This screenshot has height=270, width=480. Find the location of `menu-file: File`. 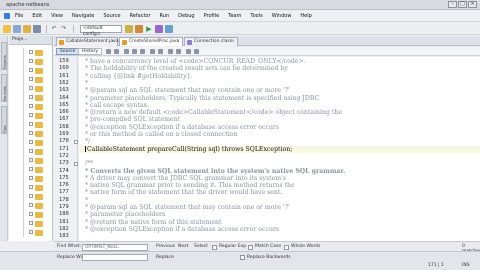

menu-file: File is located at coordinates (19, 16).